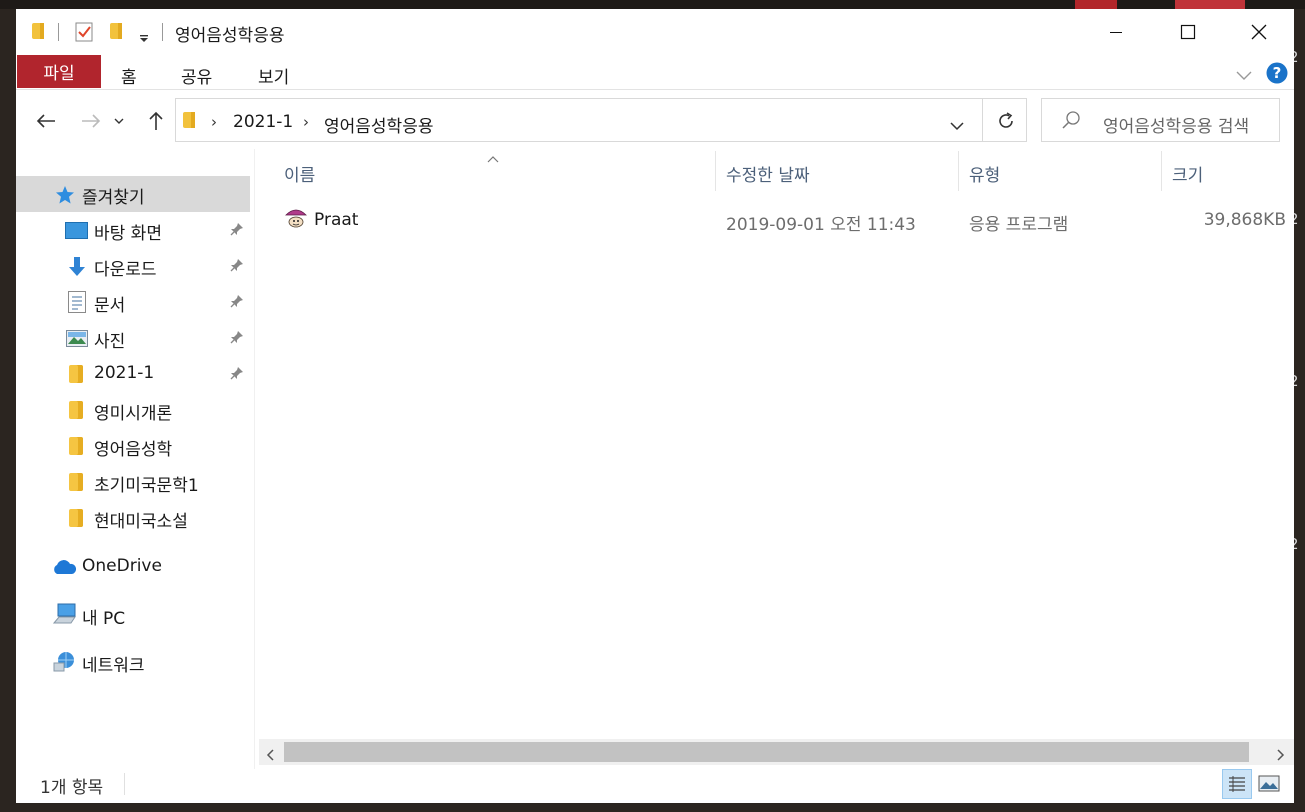 This screenshot has height=812, width=1305. What do you see at coordinates (821, 225) in the screenshot?
I see `file-date-modified: 2019-09-01 오전 11:43` at bounding box center [821, 225].